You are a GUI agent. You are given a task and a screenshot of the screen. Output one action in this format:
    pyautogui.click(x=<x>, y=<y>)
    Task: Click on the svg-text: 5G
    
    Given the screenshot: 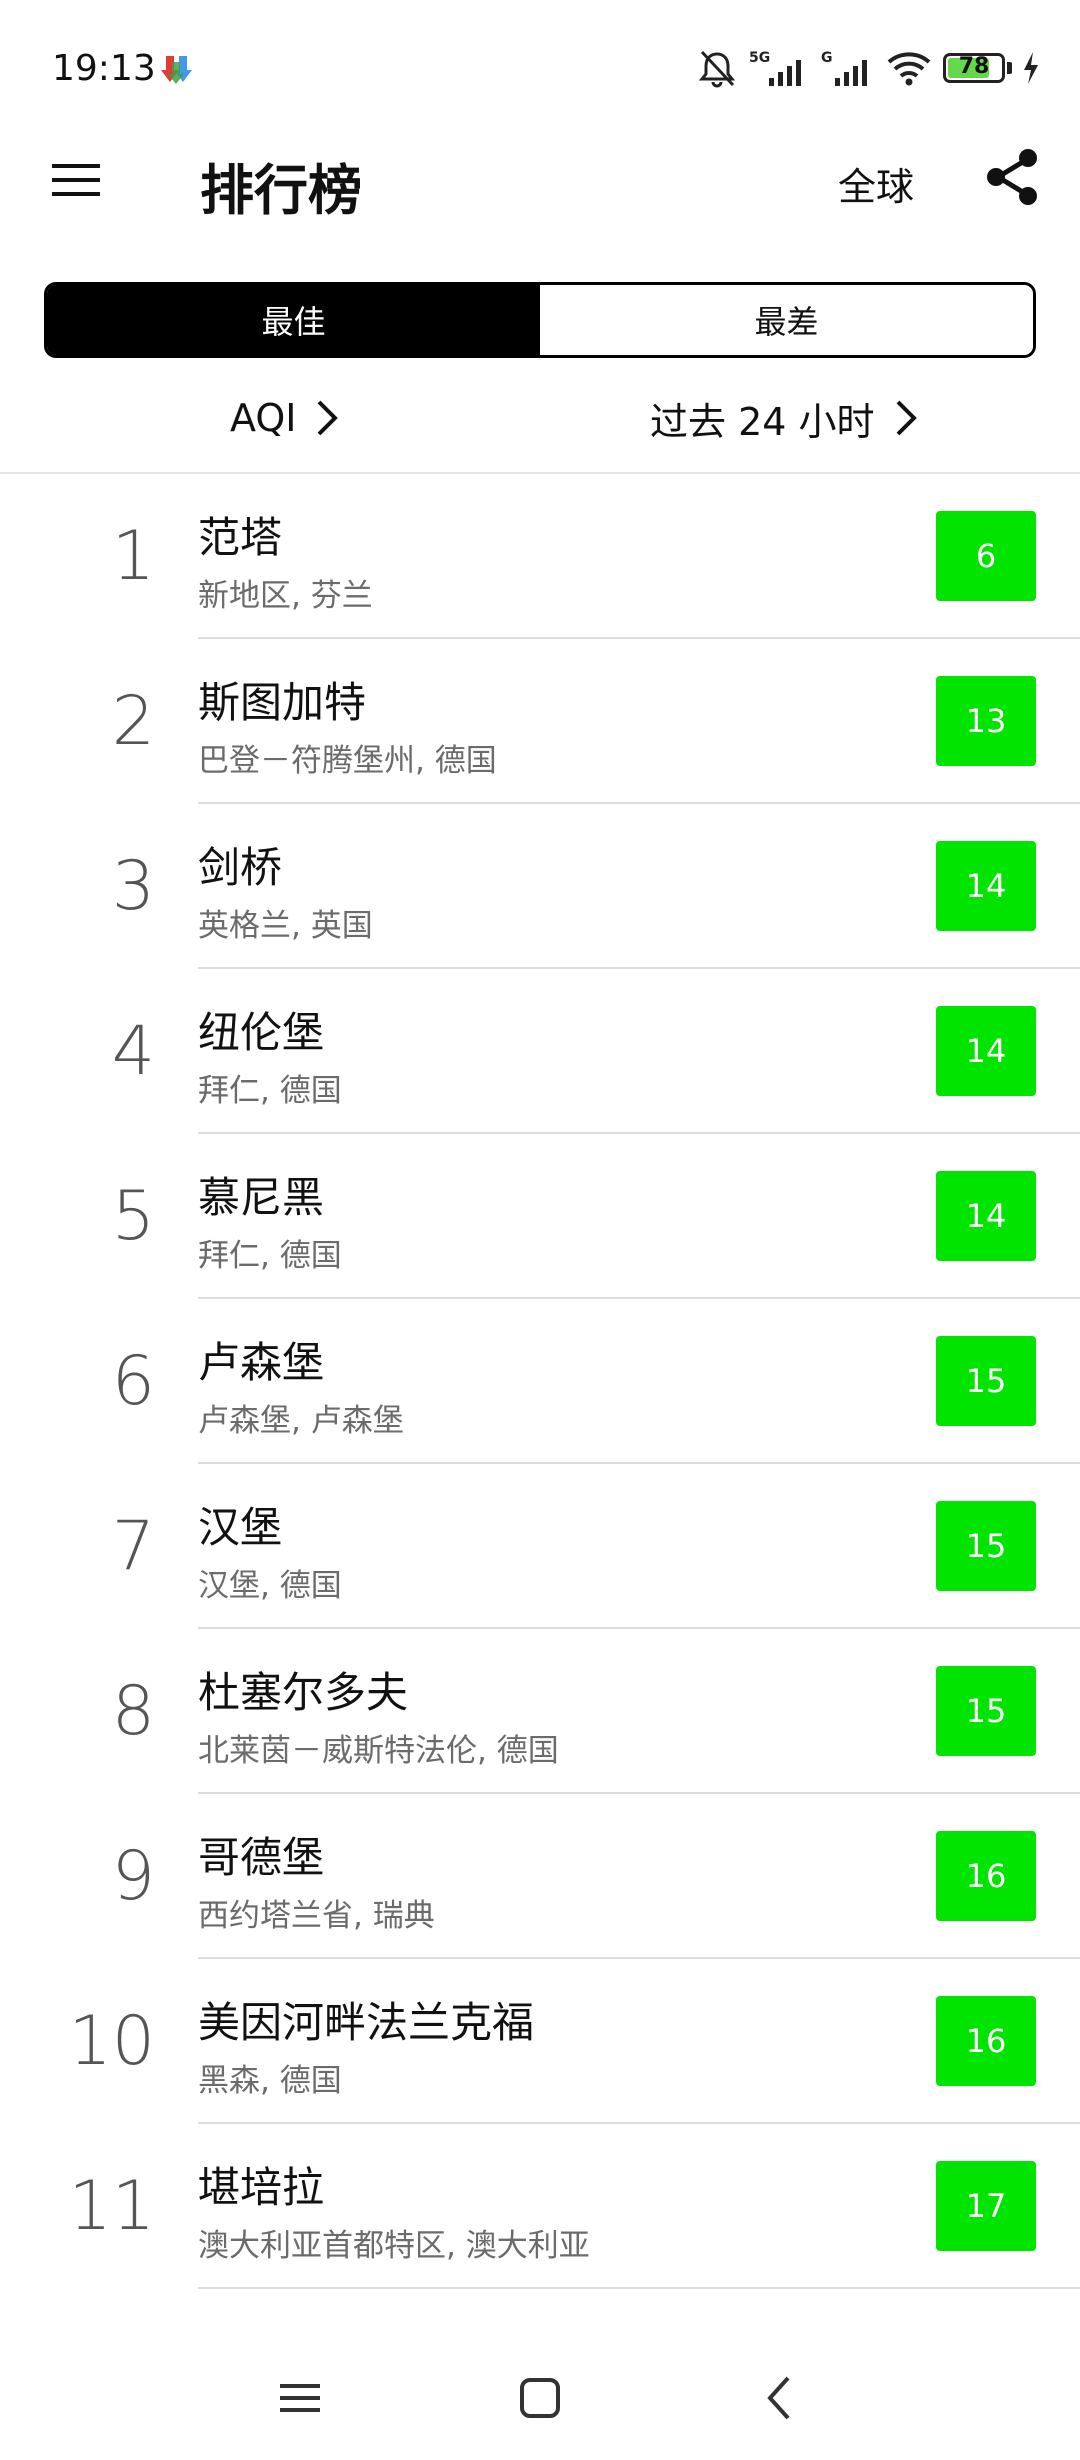 What is the action you would take?
    pyautogui.click(x=759, y=58)
    